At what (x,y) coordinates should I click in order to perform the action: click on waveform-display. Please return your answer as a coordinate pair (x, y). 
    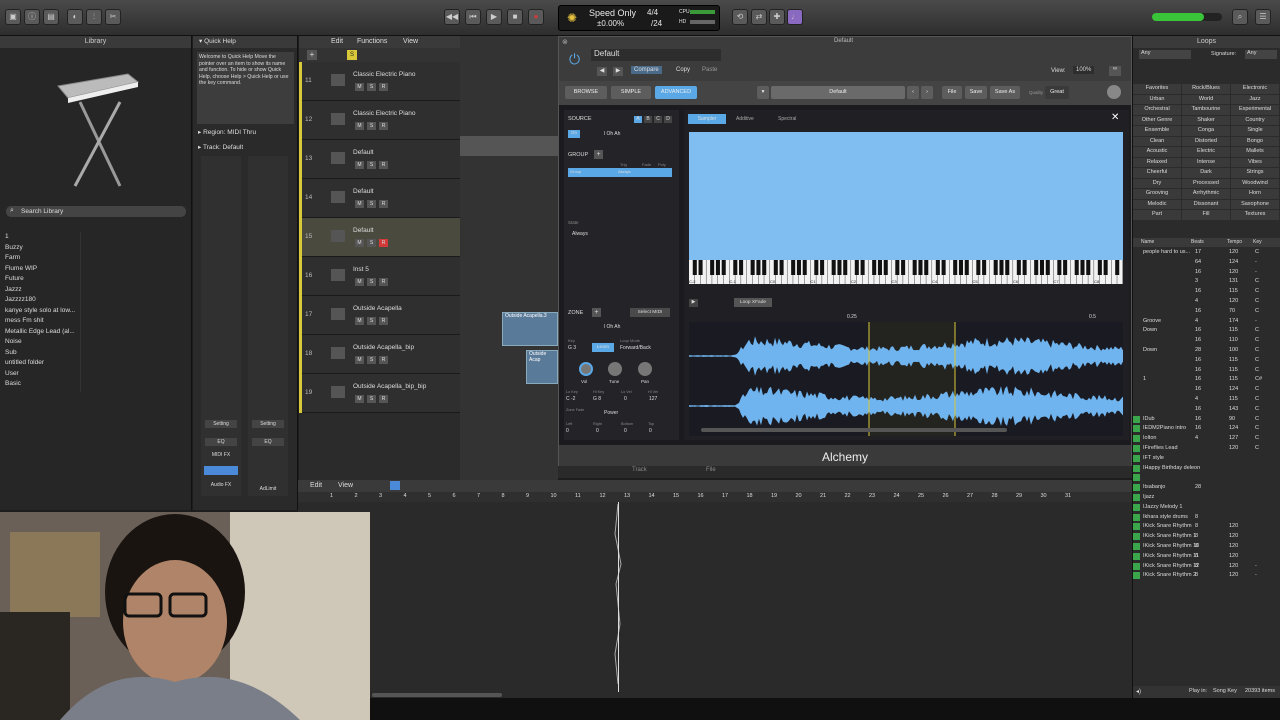
    Looking at the image, I should click on (906, 379).